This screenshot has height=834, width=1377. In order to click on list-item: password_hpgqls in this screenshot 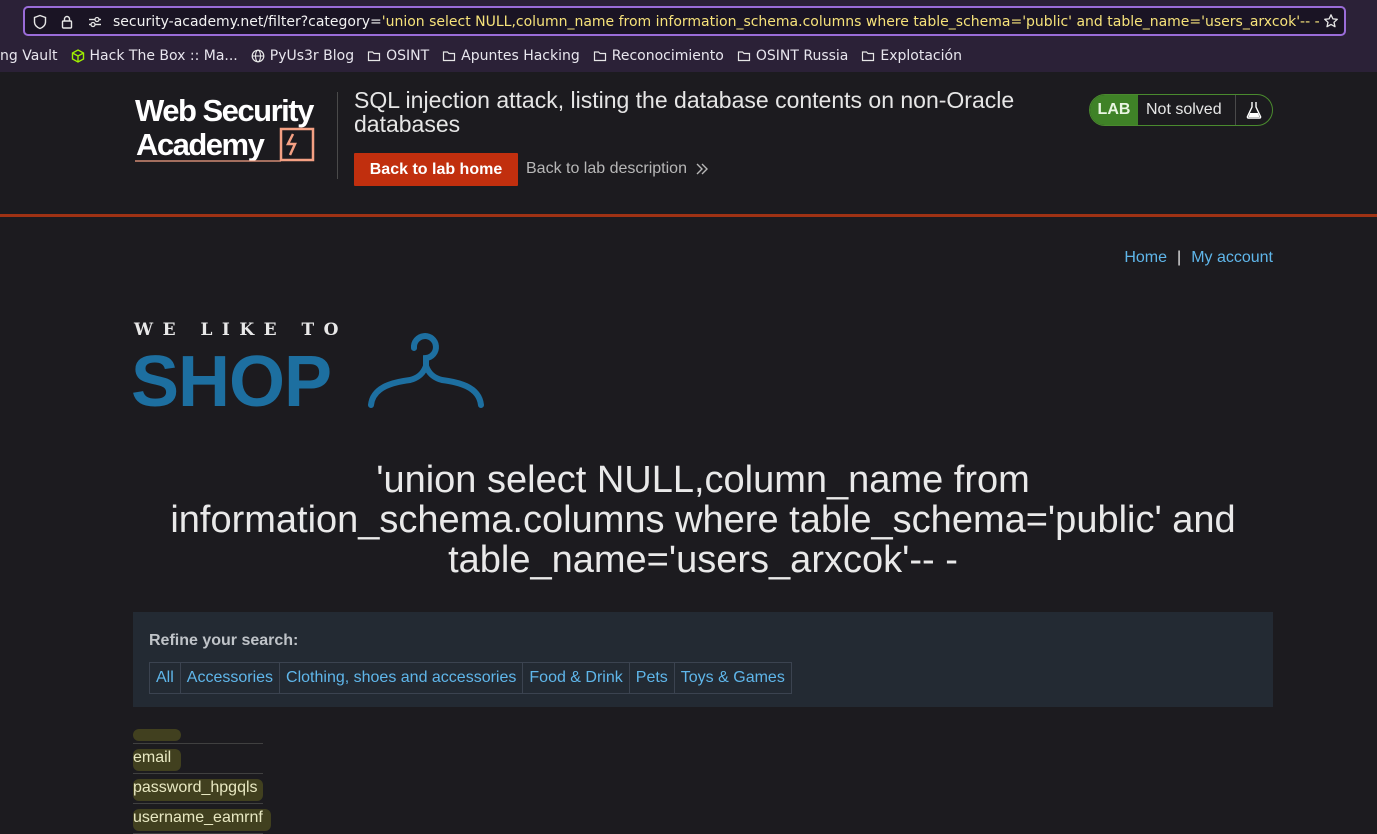, I will do `click(198, 789)`.